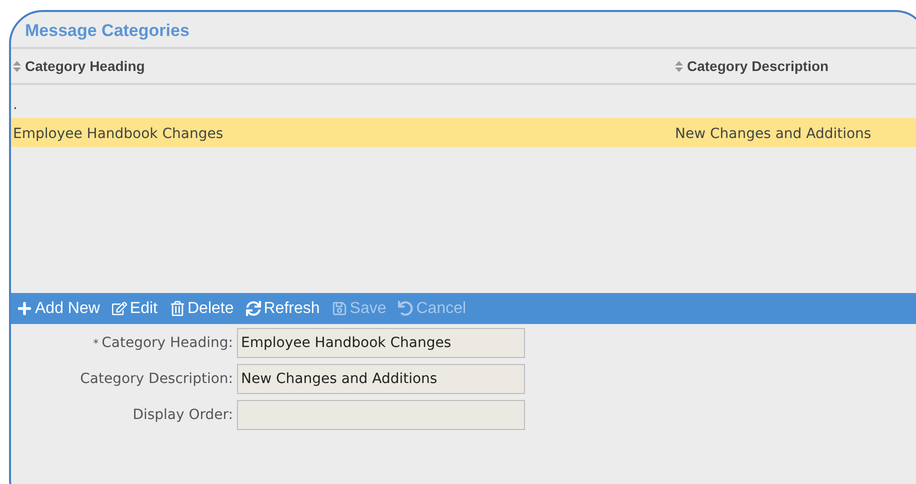 This screenshot has height=484, width=916. I want to click on edit-icon, so click(119, 308).